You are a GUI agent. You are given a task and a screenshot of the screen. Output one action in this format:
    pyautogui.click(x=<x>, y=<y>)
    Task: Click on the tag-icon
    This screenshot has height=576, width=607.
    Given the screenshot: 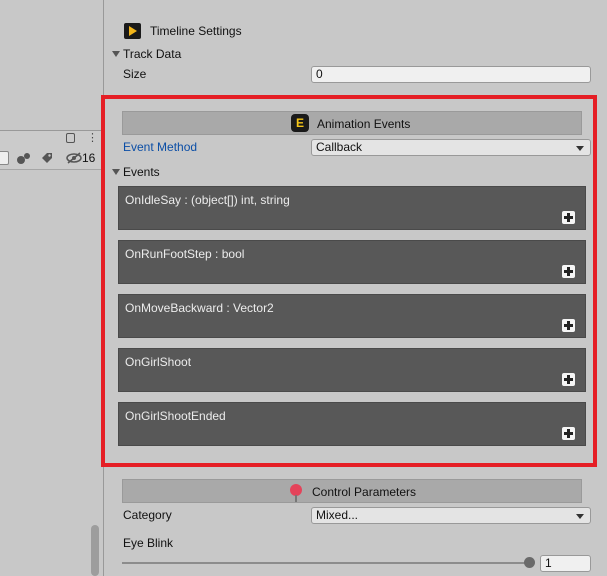 What is the action you would take?
    pyautogui.click(x=48, y=158)
    